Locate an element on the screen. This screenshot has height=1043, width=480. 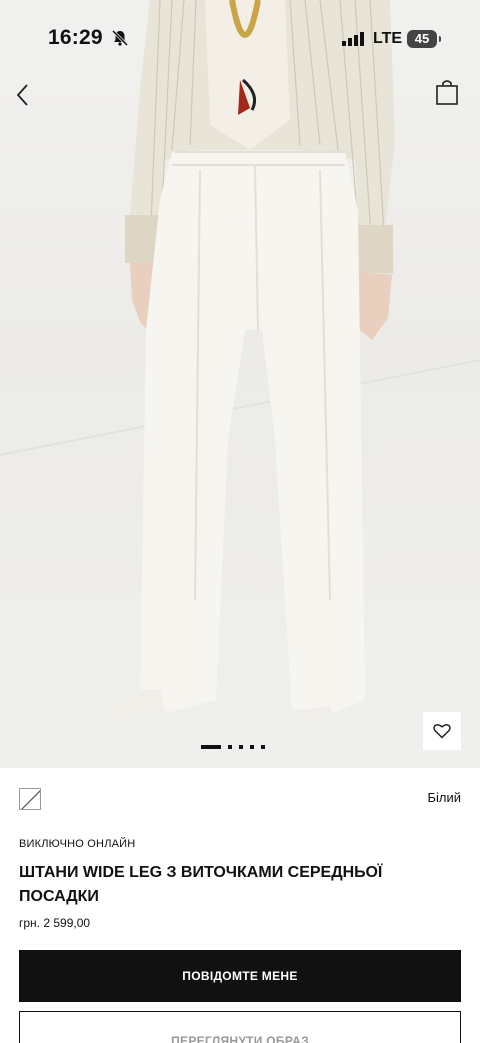
signal-icon is located at coordinates (353, 41).